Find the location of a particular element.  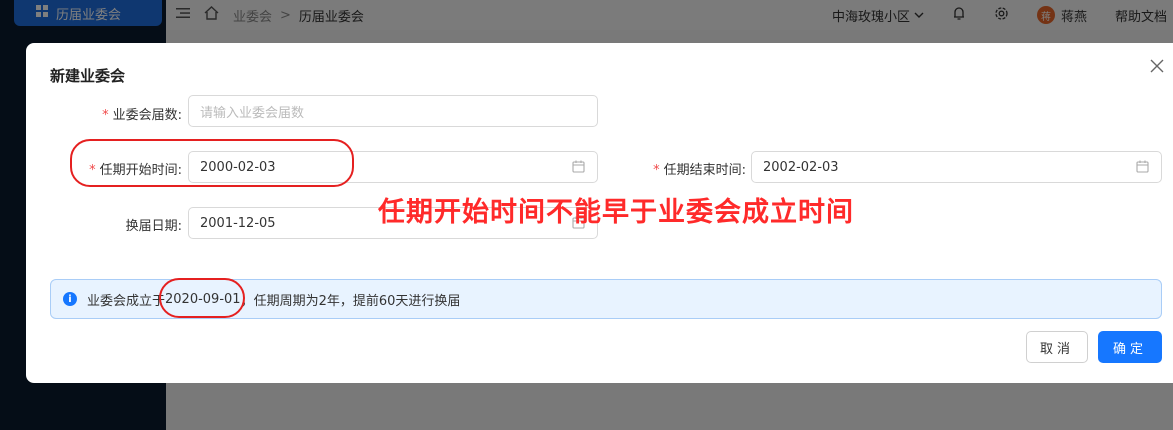

close-icon is located at coordinates (1159, 68).